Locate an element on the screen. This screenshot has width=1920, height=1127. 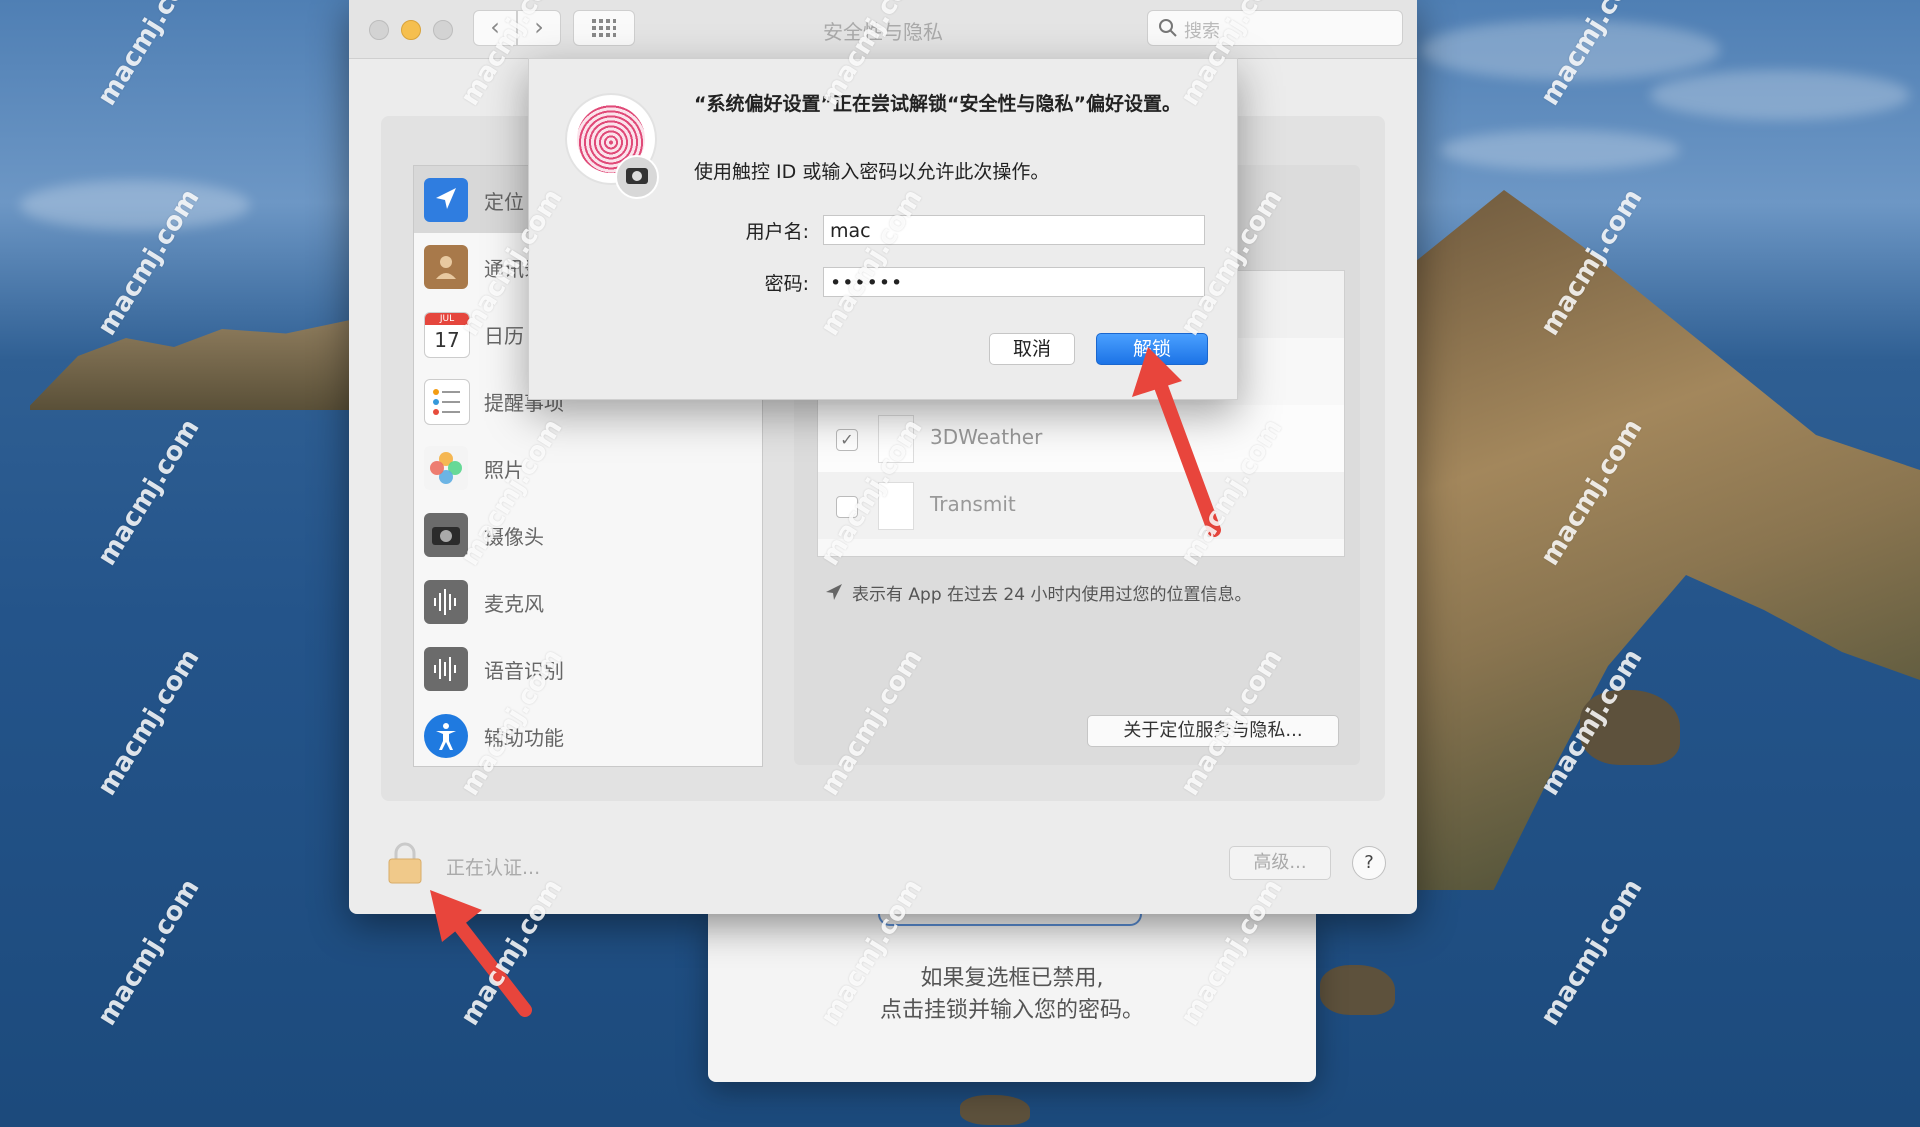
sidebar-item-accessibility: 辅助功能 is located at coordinates (588, 735).